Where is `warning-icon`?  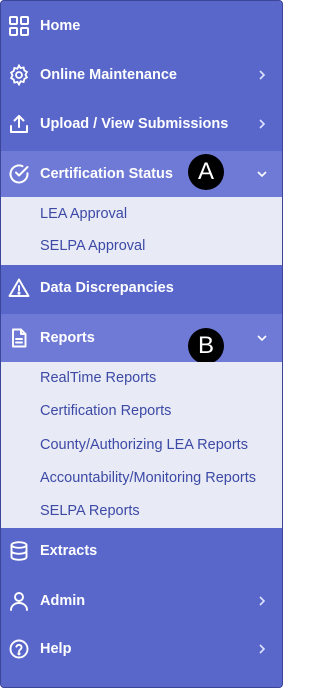
warning-icon is located at coordinates (19, 288).